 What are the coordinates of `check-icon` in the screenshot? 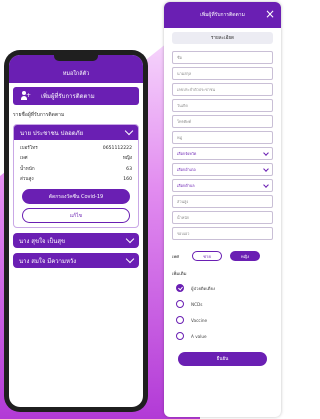 It's located at (180, 288).